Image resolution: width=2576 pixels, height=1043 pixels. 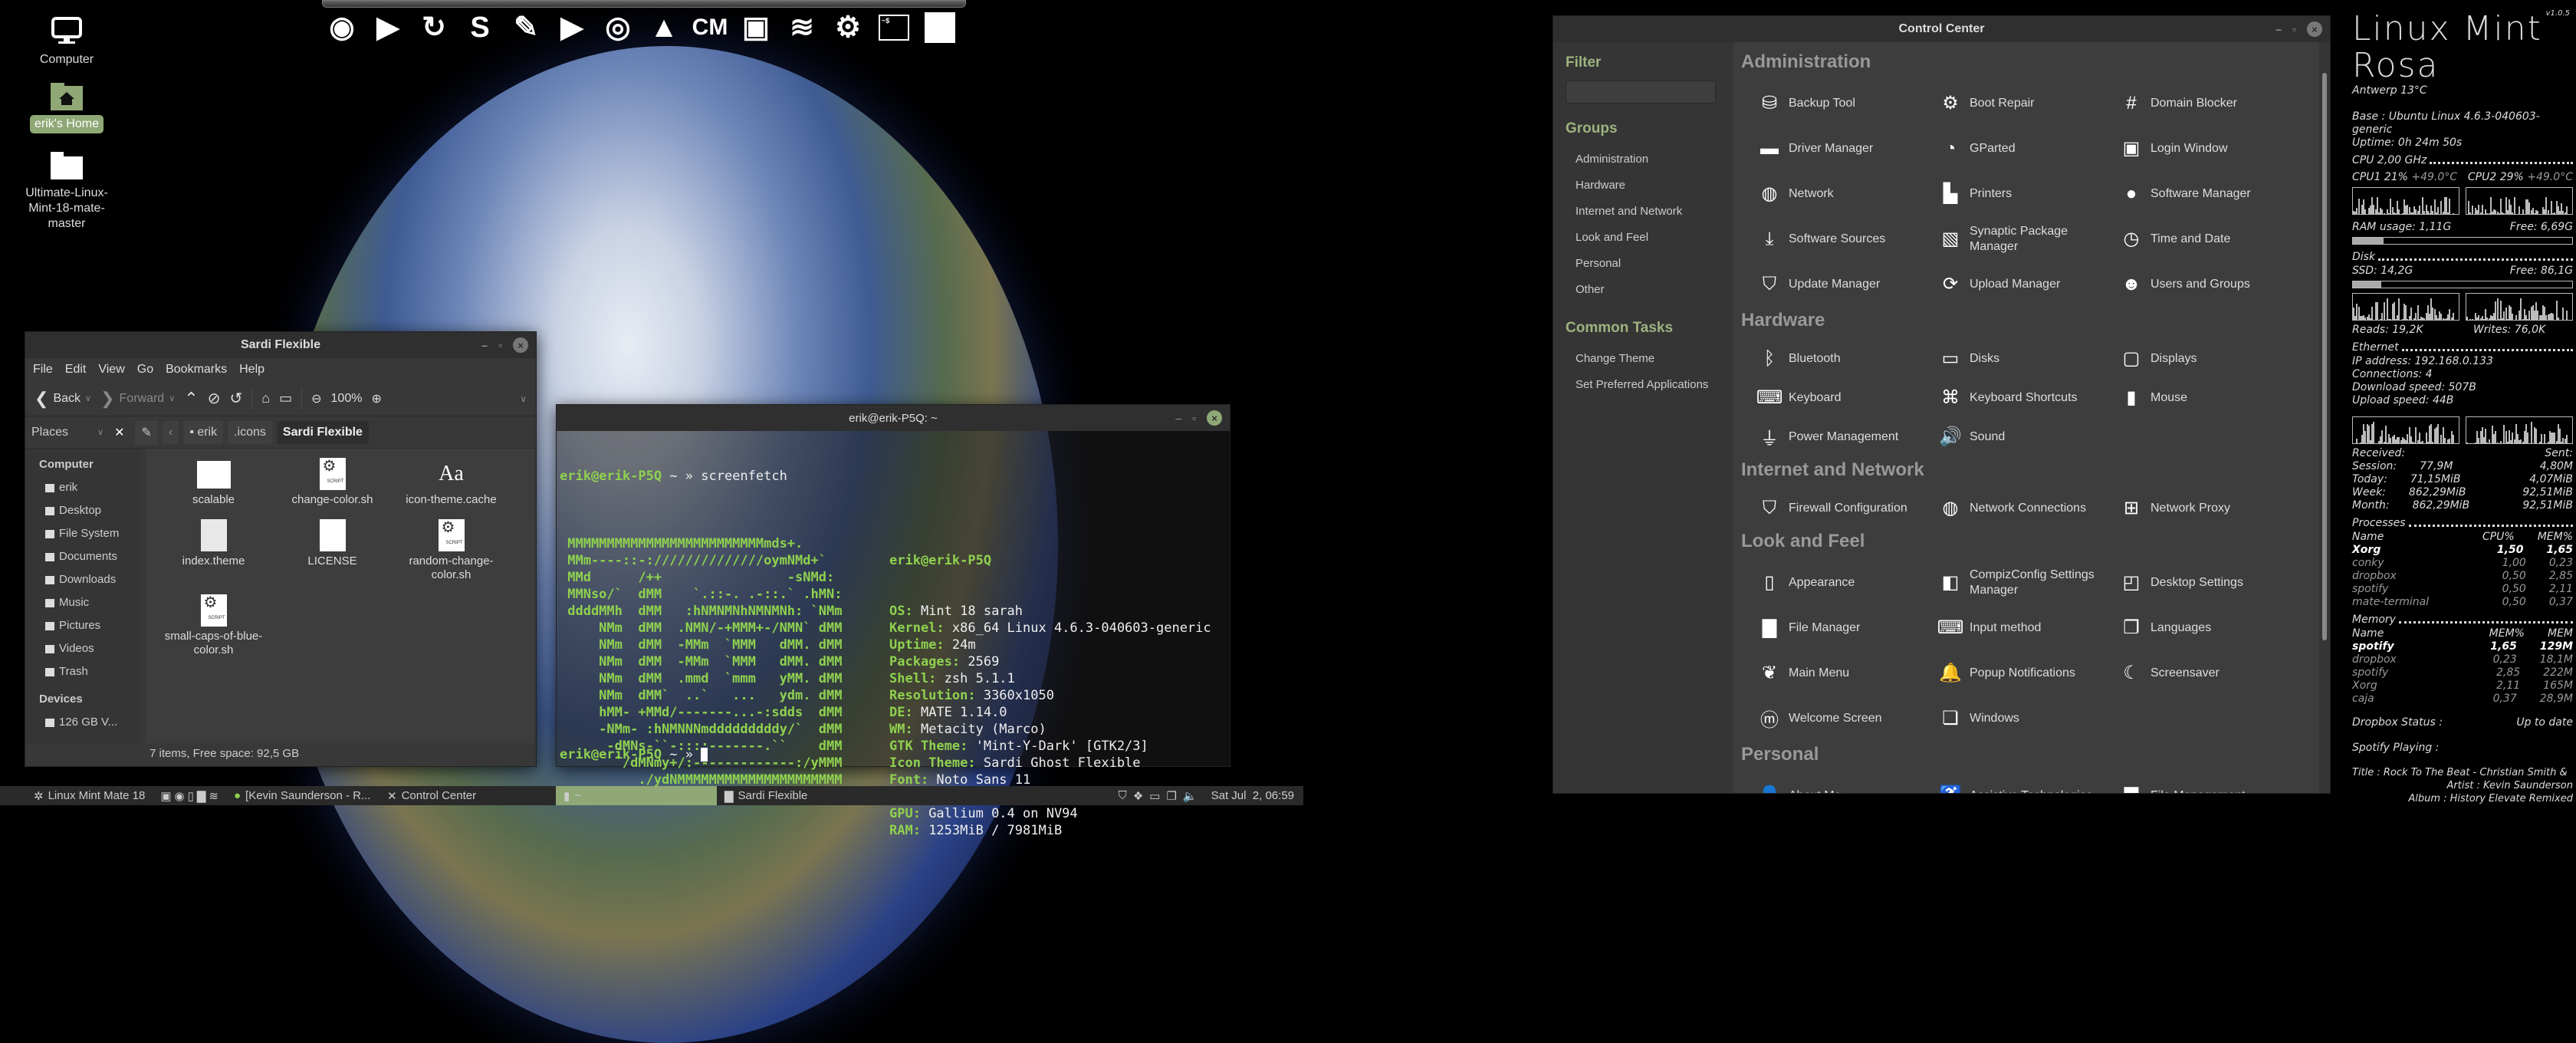 I want to click on control-center-item: # Domain Blocker, so click(x=2210, y=103).